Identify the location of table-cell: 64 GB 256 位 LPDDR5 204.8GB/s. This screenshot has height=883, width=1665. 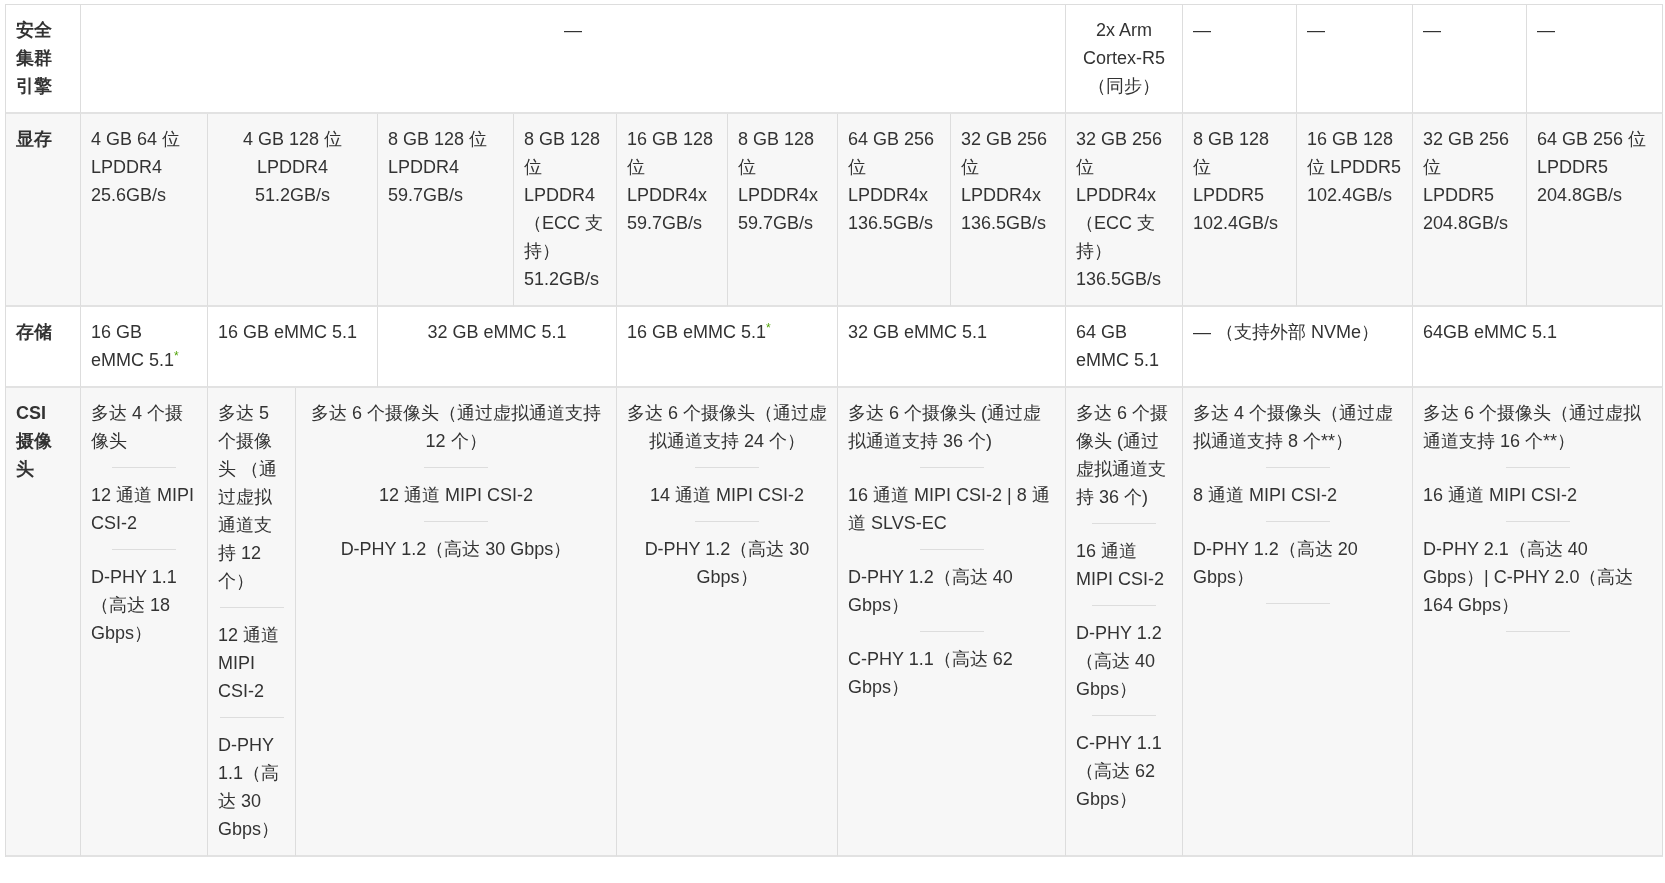
(1595, 210).